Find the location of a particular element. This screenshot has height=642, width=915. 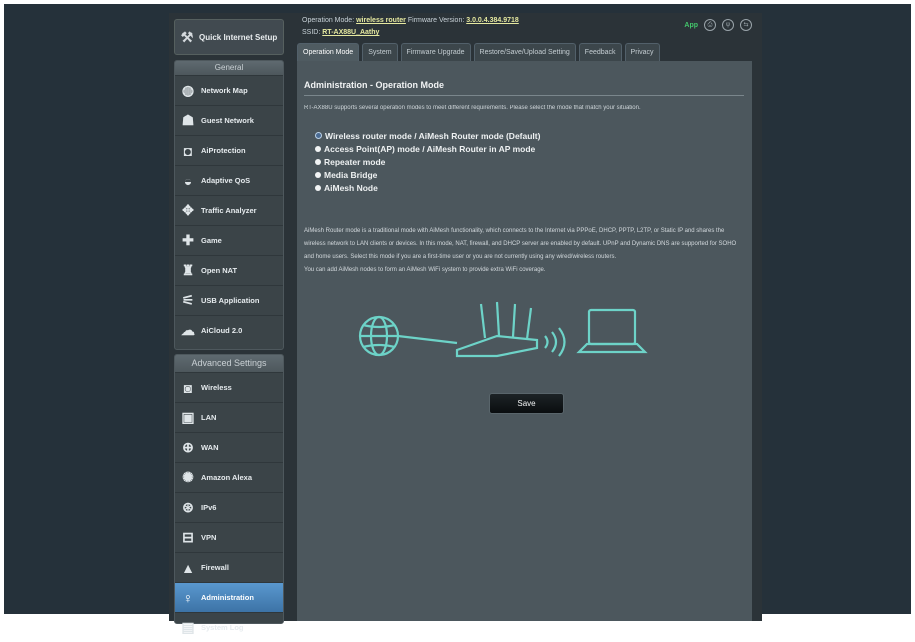

tab-feedback: Feedback is located at coordinates (600, 52).